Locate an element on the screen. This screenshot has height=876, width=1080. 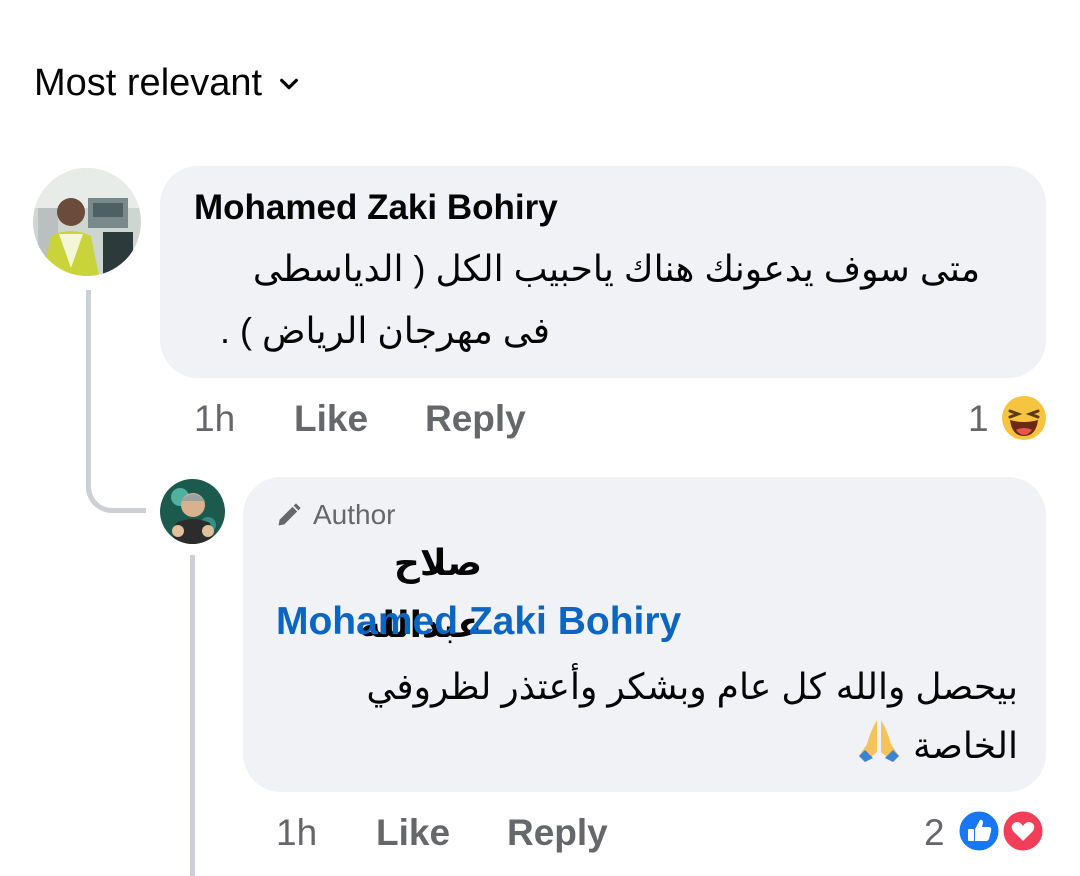
reply-text-line2-text: الخاصة is located at coordinates (965, 745).